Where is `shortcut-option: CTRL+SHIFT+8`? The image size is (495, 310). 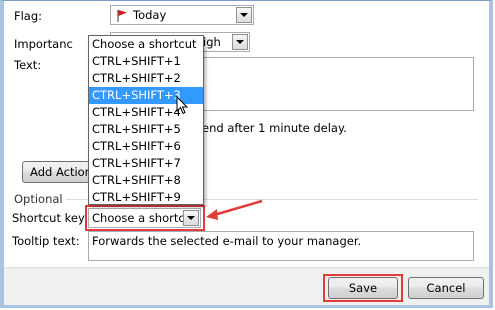
shortcut-option: CTRL+SHIFT+8 is located at coordinates (146, 180).